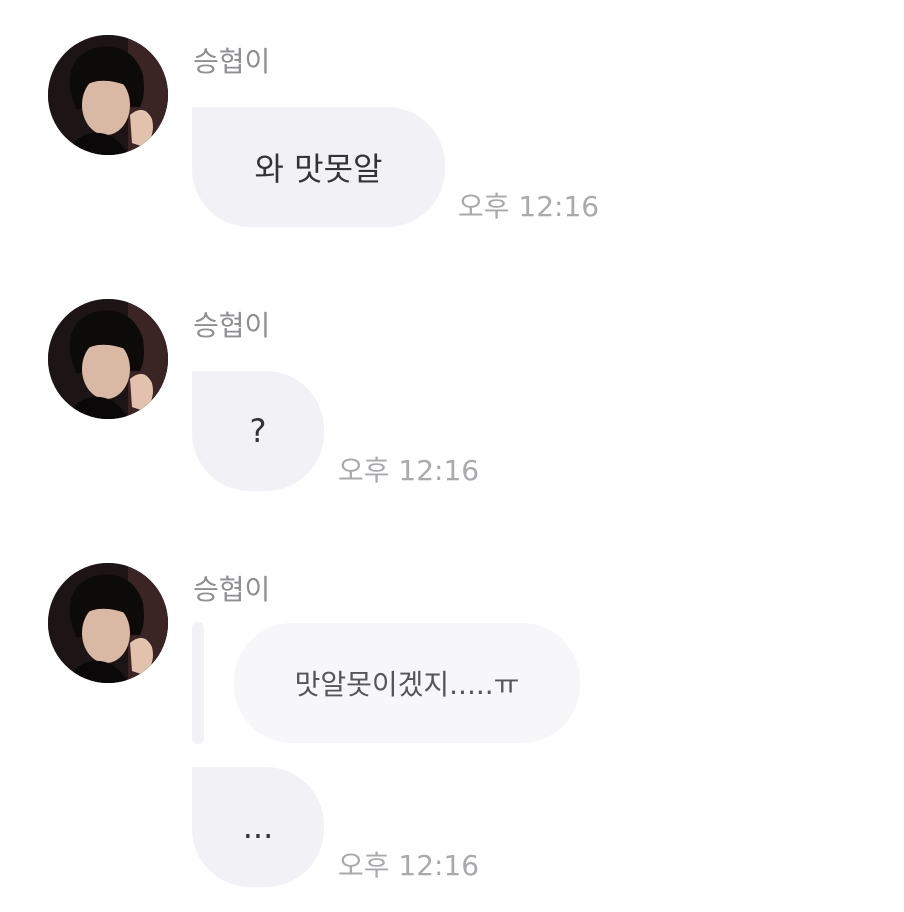  I want to click on reply-indicator-bar, so click(198, 683).